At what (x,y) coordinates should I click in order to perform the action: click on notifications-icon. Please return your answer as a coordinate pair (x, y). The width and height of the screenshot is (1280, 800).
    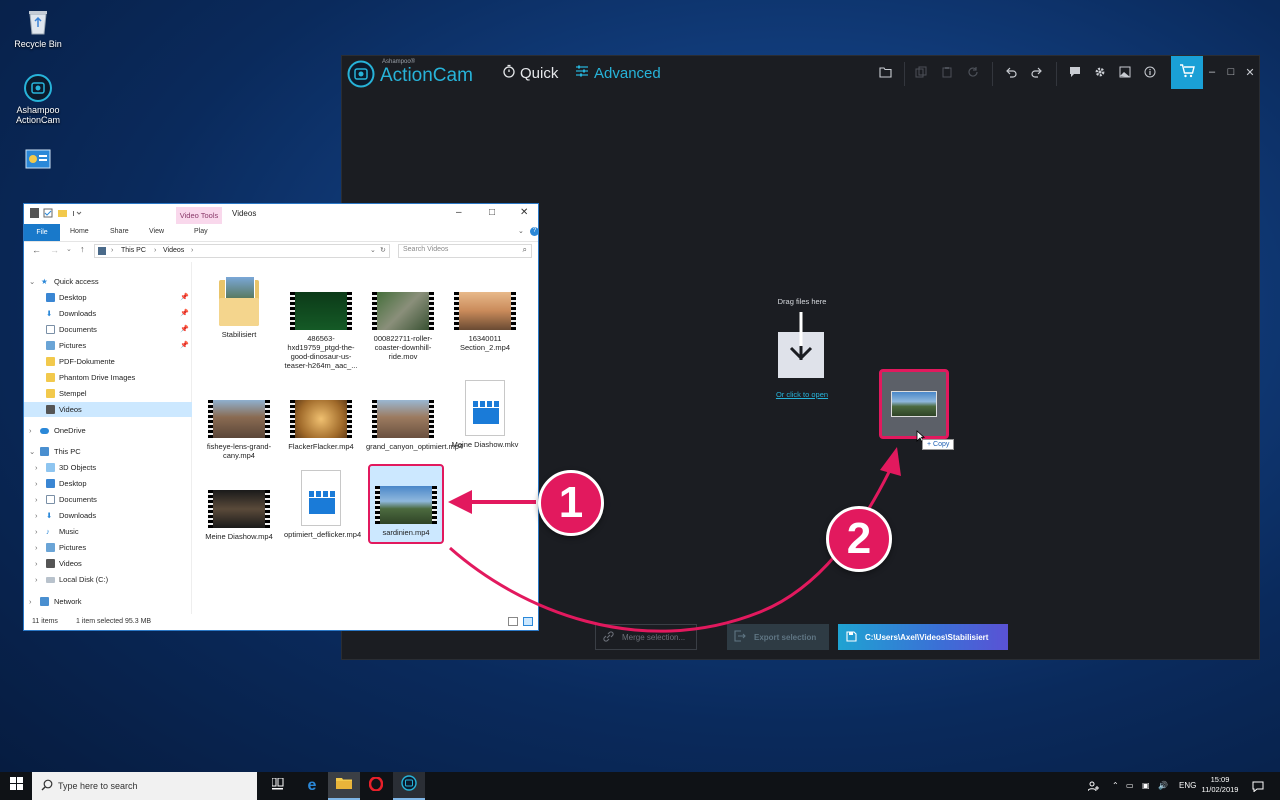
    Looking at the image, I should click on (1258, 786).